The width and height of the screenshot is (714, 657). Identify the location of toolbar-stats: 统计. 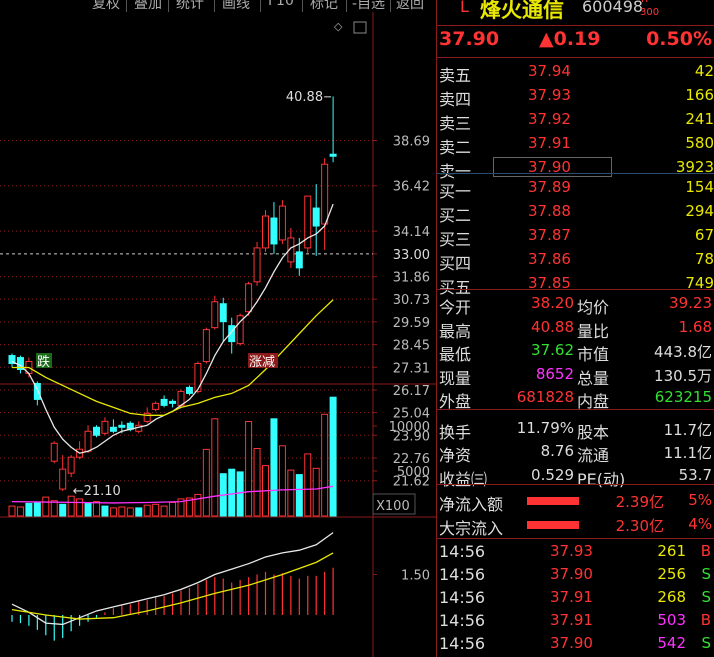
(190, 6).